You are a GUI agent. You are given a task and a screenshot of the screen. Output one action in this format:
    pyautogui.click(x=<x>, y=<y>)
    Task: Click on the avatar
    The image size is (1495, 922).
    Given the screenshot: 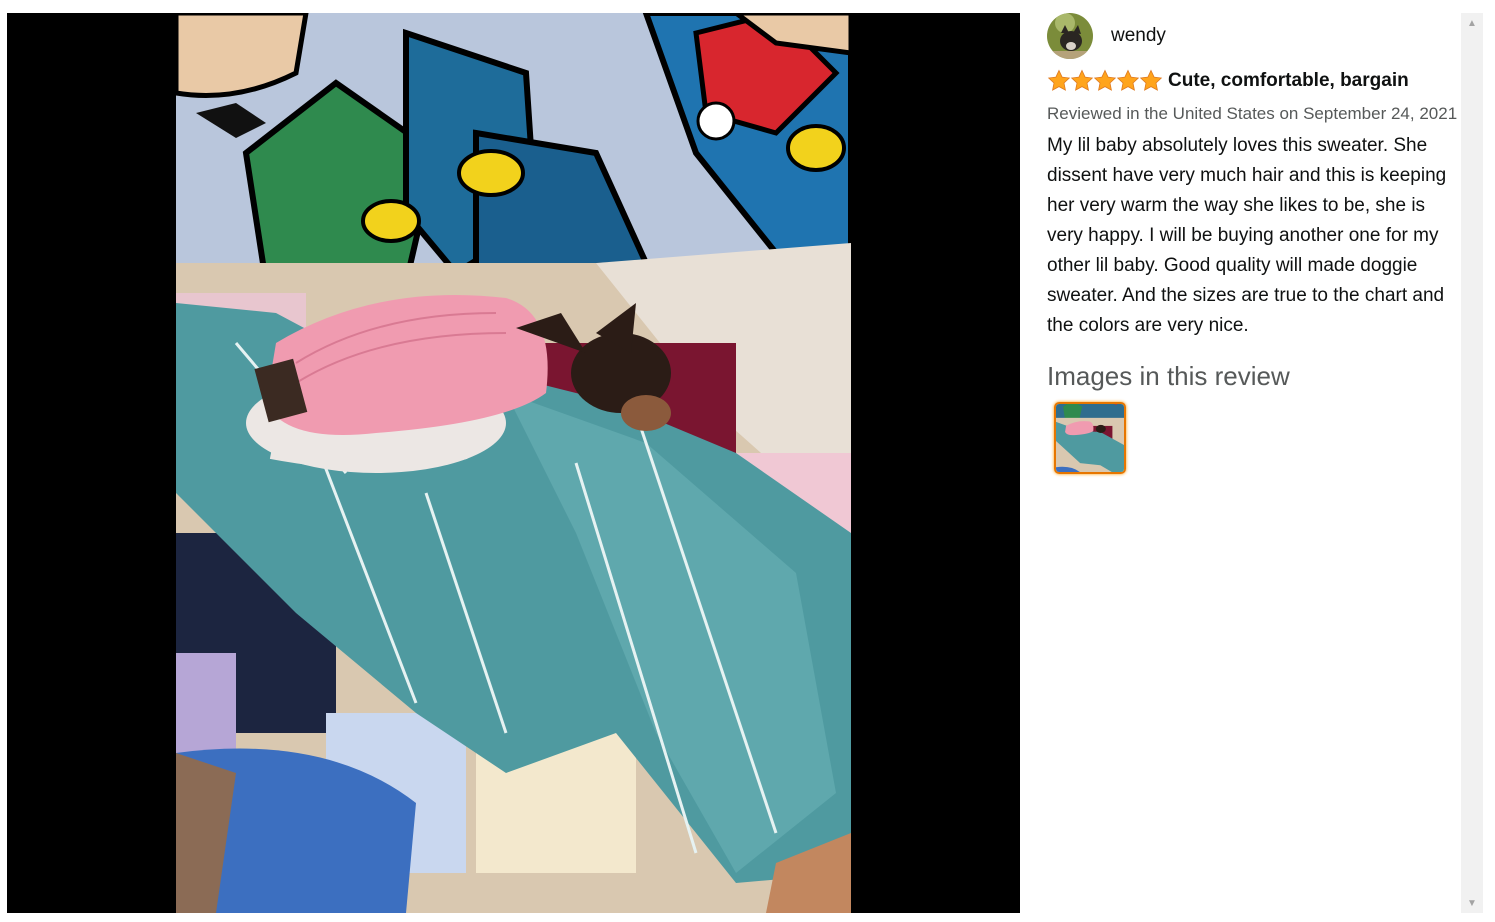 What is the action you would take?
    pyautogui.click(x=1070, y=36)
    